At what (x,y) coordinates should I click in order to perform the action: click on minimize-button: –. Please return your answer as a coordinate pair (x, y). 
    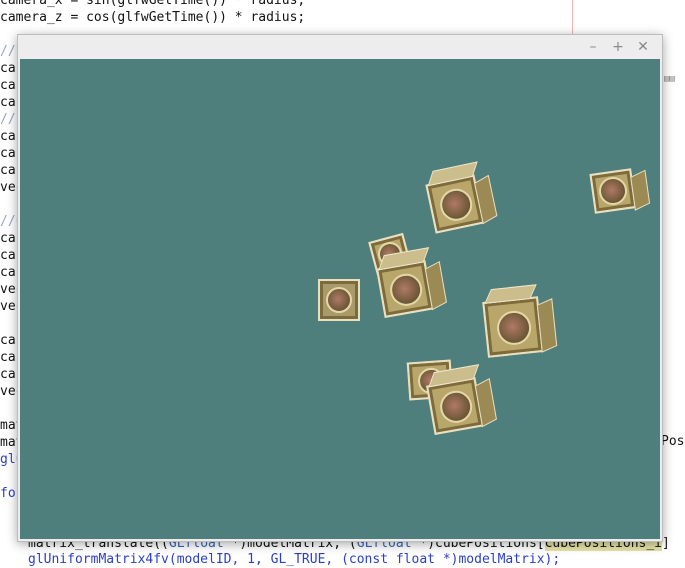
    Looking at the image, I should click on (593, 47).